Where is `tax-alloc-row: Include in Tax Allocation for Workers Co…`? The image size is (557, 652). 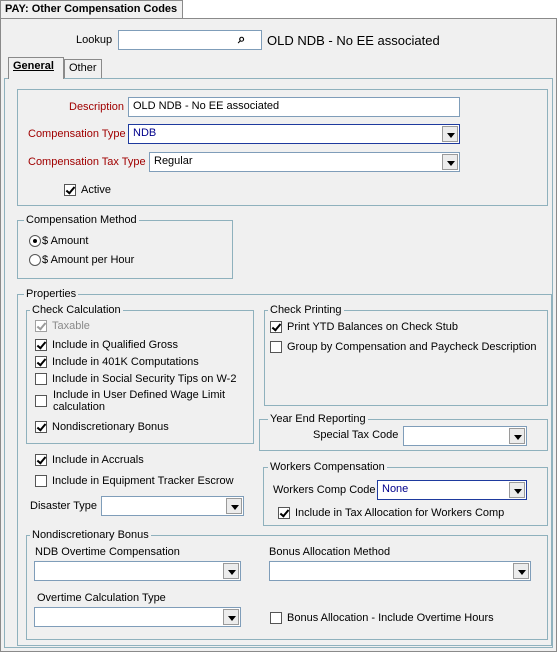
tax-alloc-row: Include in Tax Allocation for Workers Co… is located at coordinates (391, 513).